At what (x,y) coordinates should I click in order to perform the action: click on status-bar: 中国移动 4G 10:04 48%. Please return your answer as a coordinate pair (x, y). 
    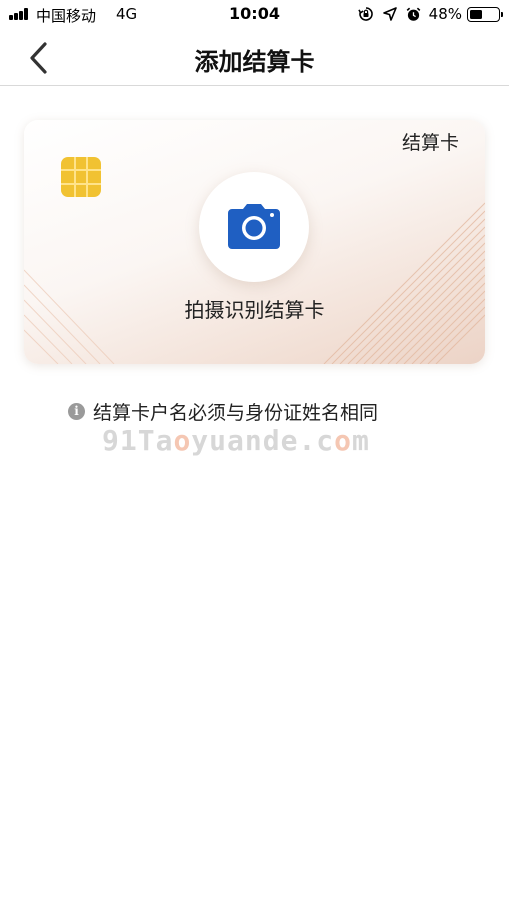
    Looking at the image, I should click on (254, 15).